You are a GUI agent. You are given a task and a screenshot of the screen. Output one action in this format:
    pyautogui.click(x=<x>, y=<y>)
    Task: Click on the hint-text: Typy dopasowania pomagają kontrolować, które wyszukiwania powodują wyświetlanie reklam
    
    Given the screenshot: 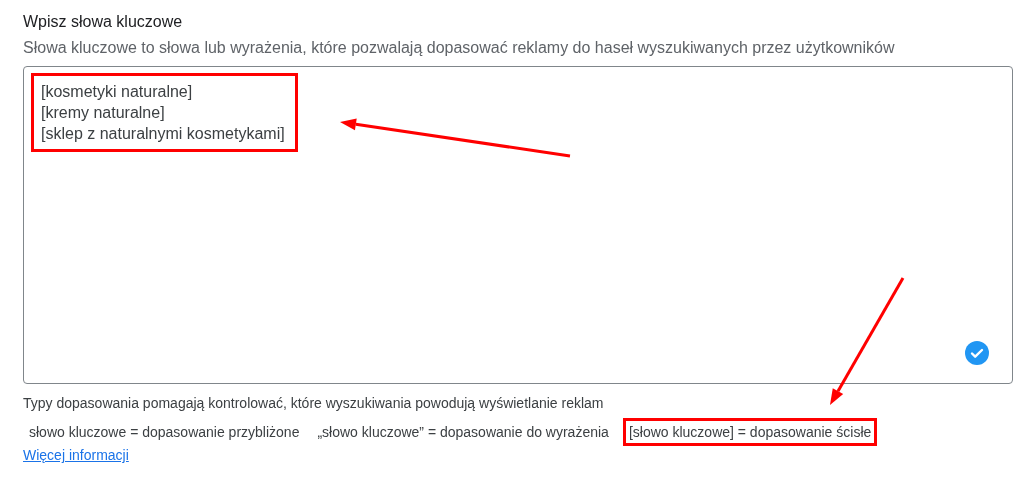 What is the action you would take?
    pyautogui.click(x=314, y=403)
    